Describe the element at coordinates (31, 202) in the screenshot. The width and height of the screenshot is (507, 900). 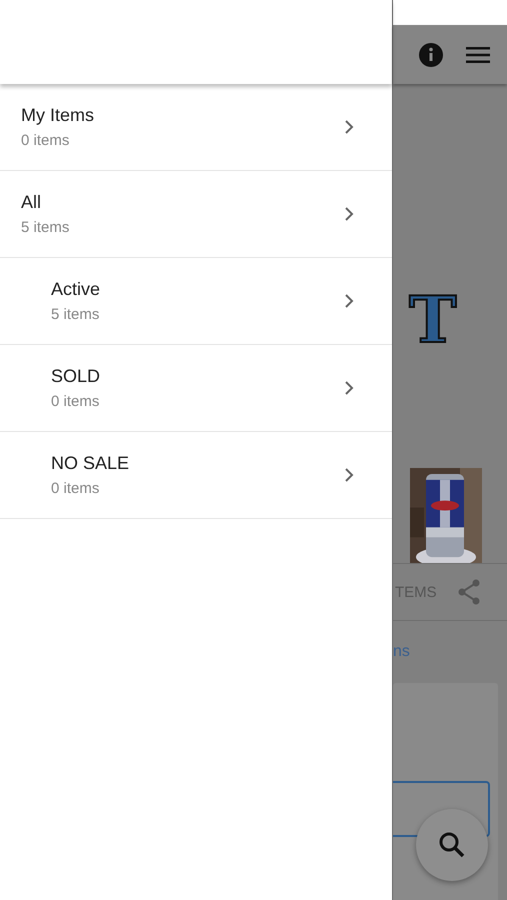
I see `item-title: All` at that location.